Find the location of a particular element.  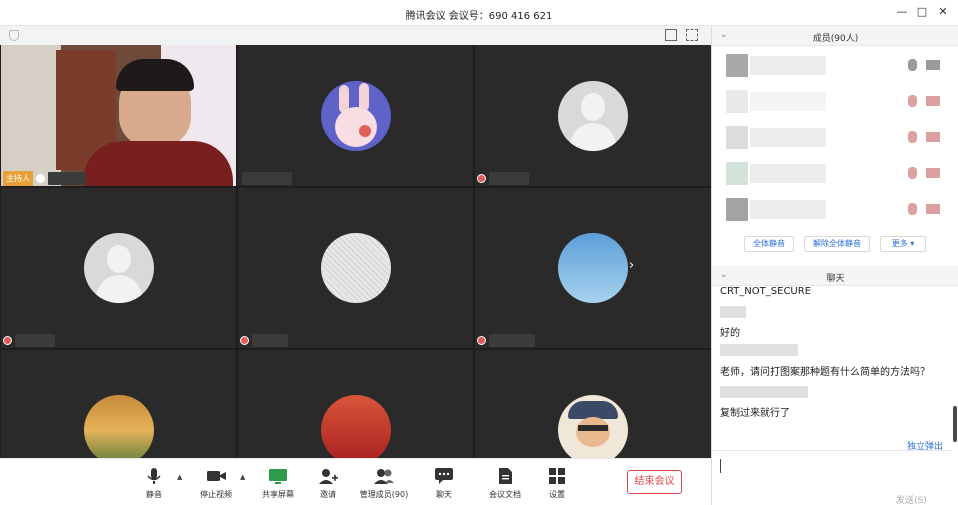

mute-button: 静音 is located at coordinates (154, 483).